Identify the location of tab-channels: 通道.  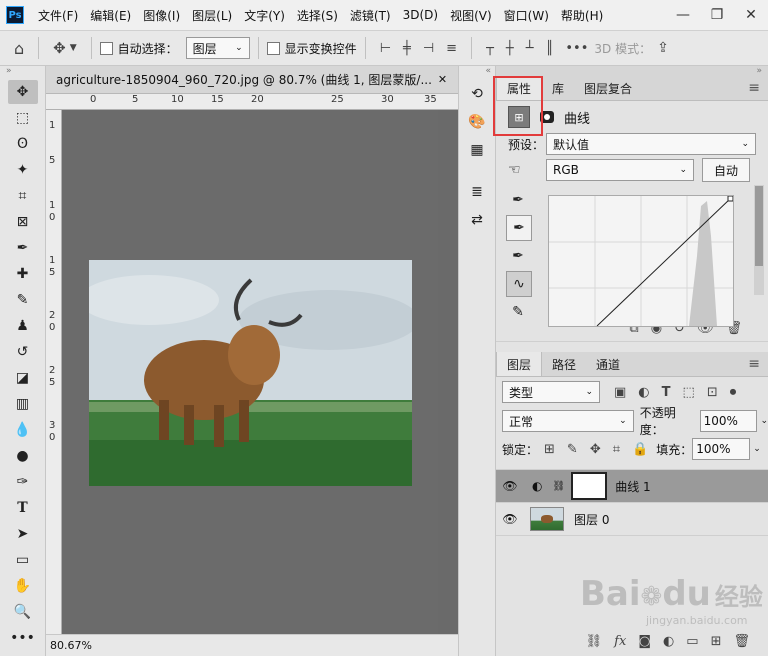
(608, 364).